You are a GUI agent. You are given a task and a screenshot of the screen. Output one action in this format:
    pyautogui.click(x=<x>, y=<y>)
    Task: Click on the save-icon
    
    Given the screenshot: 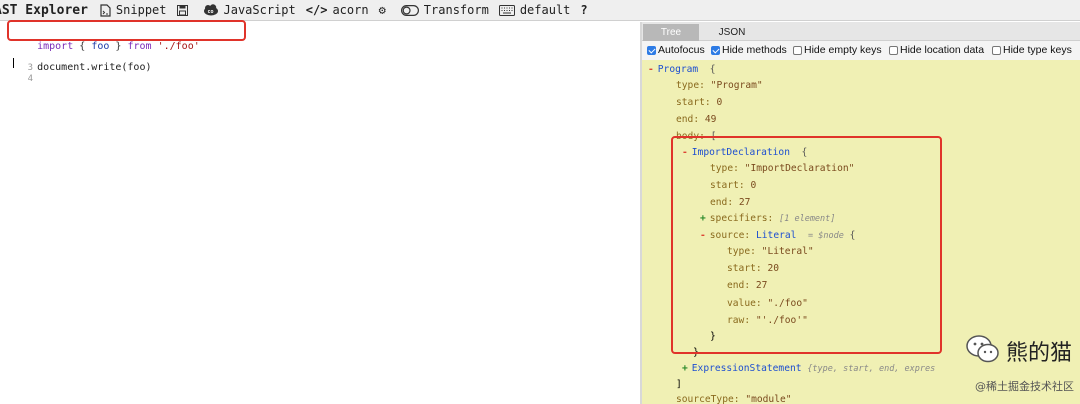 What is the action you would take?
    pyautogui.click(x=182, y=10)
    